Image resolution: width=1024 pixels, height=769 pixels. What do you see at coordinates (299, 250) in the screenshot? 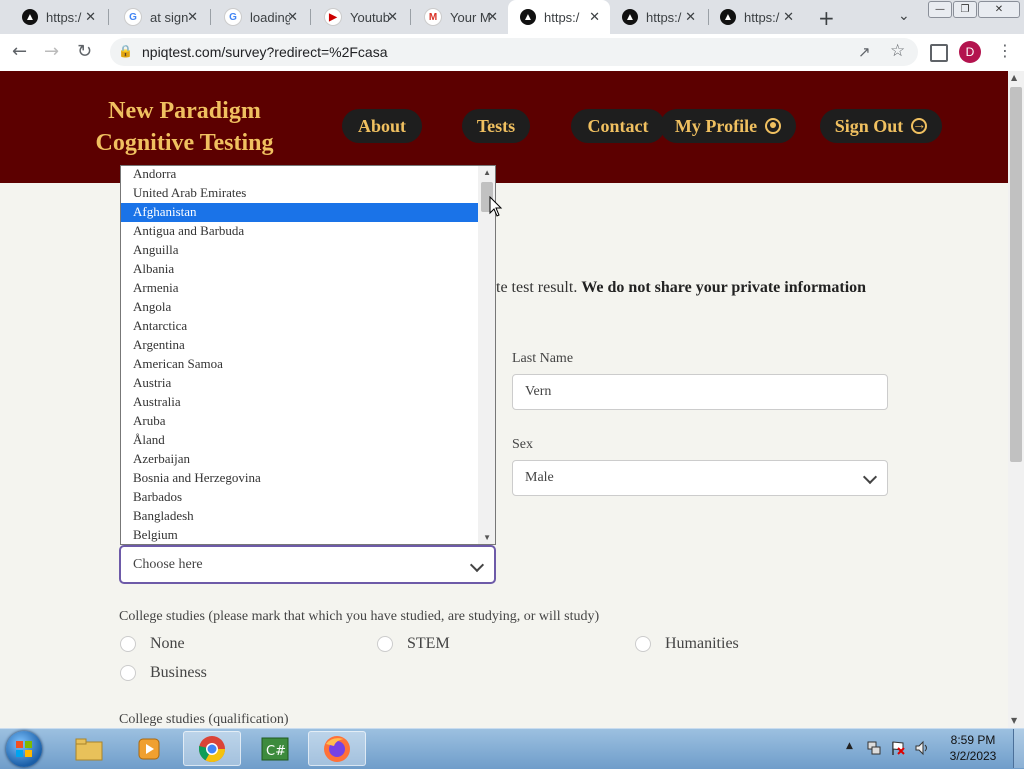
I see `dropdown-option: Anguilla` at bounding box center [299, 250].